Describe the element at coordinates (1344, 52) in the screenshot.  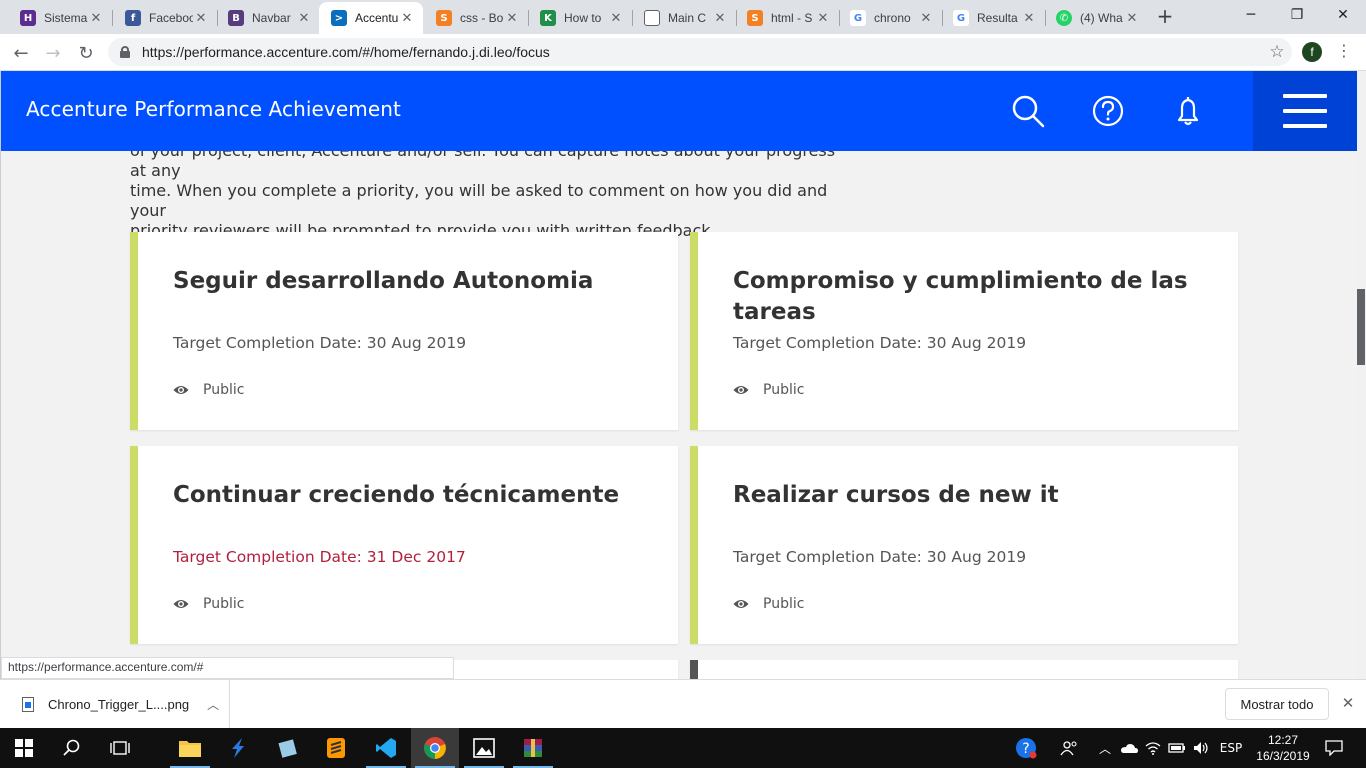
I see `chrome-menu-icon: ⋮` at that location.